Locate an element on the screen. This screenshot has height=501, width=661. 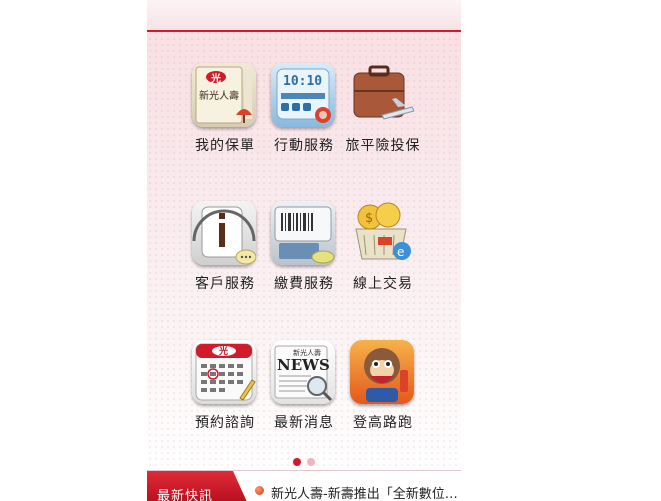
svg-text: e is located at coordinates (400, 252).